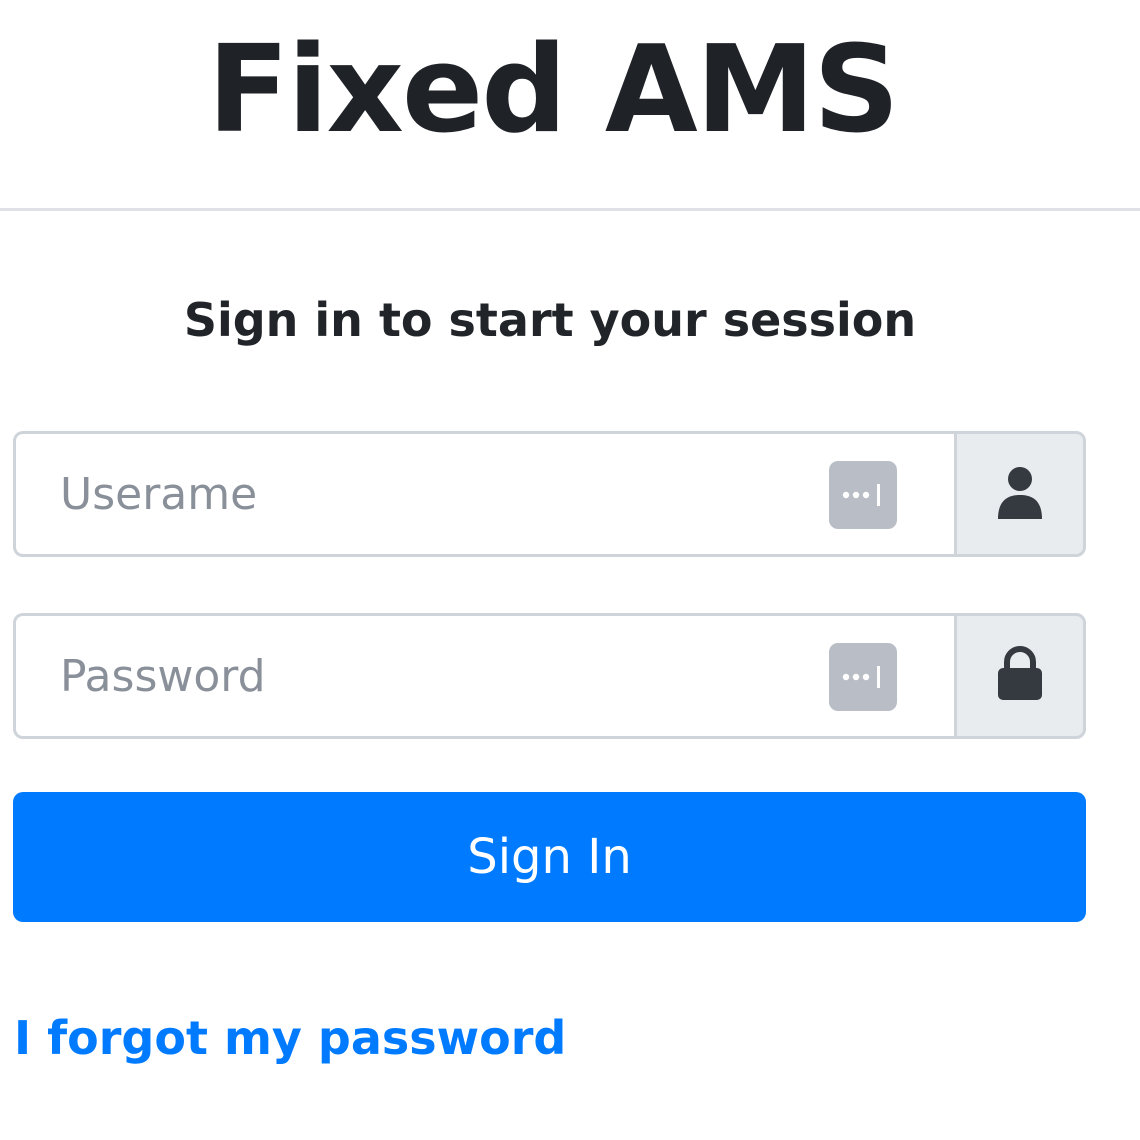 Image resolution: width=1140 pixels, height=1140 pixels. I want to click on username-addon, so click(1020, 494).